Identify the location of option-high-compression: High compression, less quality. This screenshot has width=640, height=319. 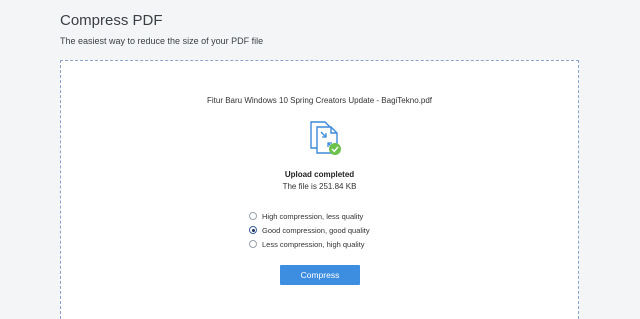
(309, 216).